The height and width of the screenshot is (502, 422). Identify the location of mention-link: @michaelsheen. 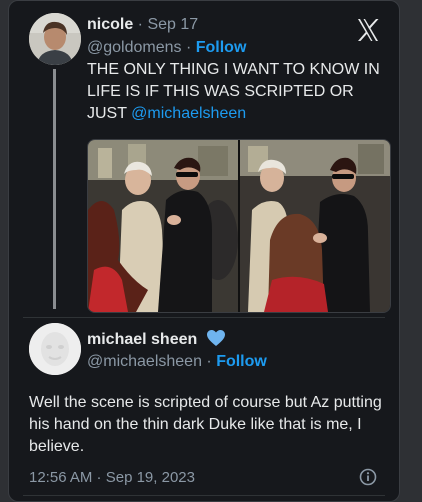
(188, 113).